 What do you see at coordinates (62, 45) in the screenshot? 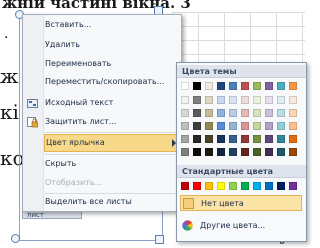
I see `menu-item-delete: Удалить` at bounding box center [62, 45].